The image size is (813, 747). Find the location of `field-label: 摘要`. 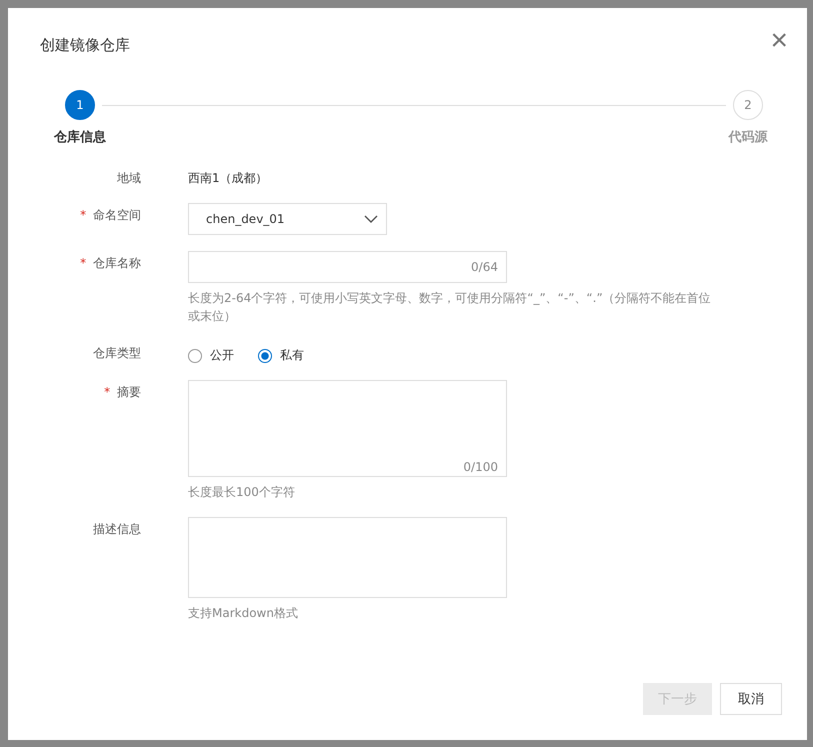

field-label: 摘要 is located at coordinates (129, 392).